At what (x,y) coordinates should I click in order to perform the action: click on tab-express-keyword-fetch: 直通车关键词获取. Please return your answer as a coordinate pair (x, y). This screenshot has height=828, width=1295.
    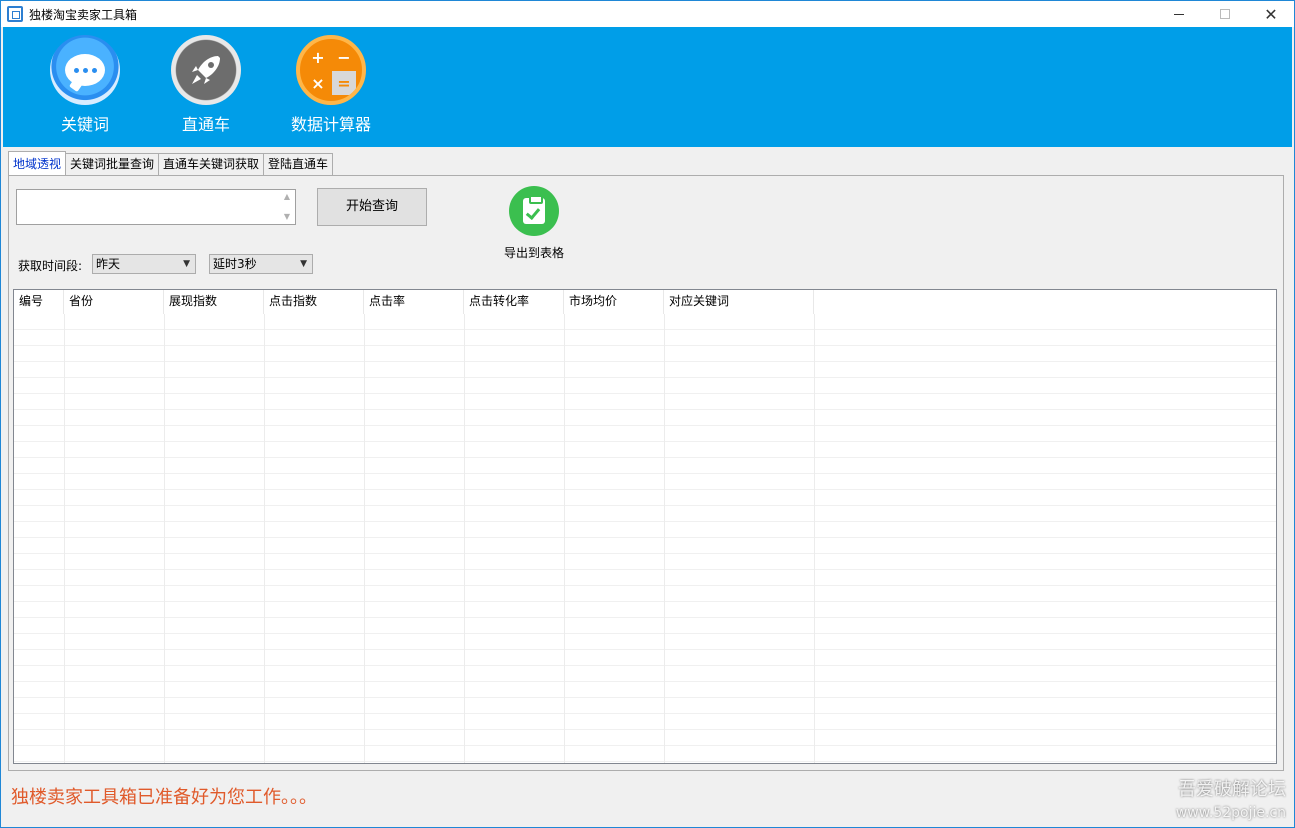
    Looking at the image, I should click on (211, 164).